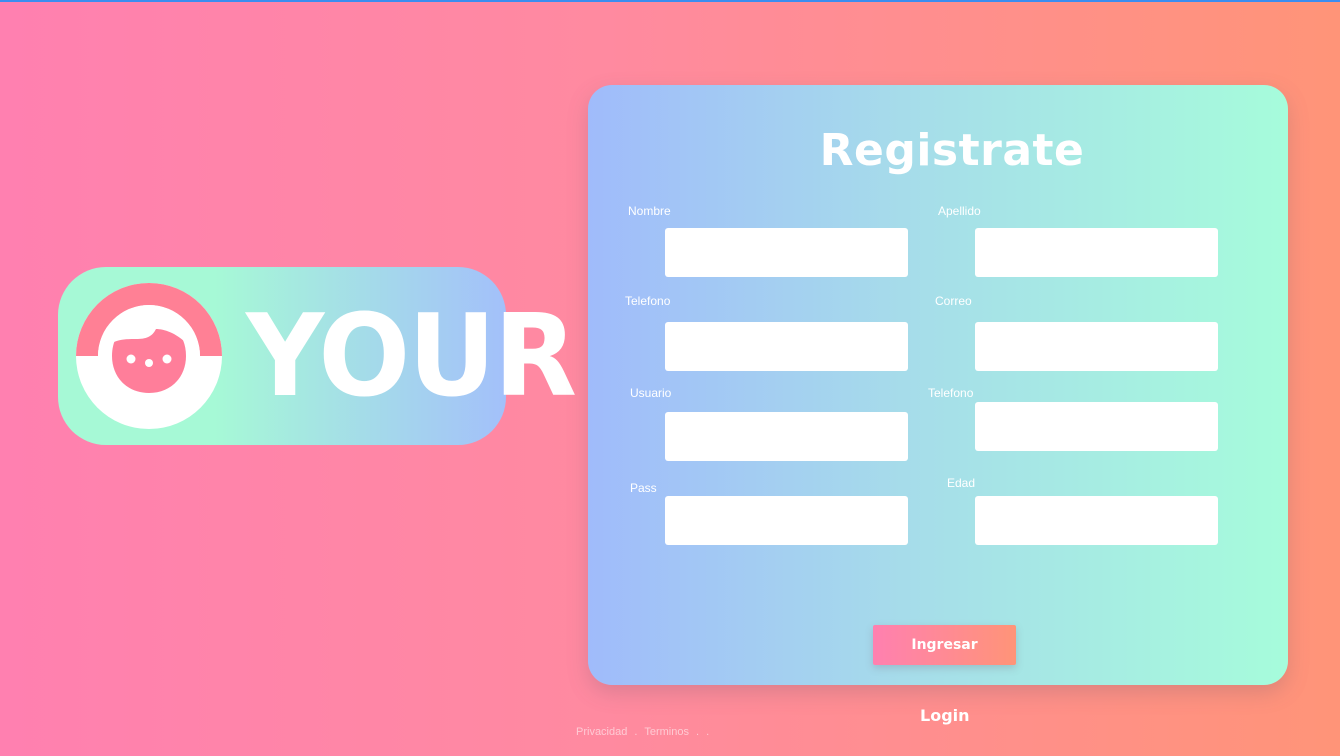 The width and height of the screenshot is (1340, 756). What do you see at coordinates (643, 488) in the screenshot?
I see `pass-label: Pass` at bounding box center [643, 488].